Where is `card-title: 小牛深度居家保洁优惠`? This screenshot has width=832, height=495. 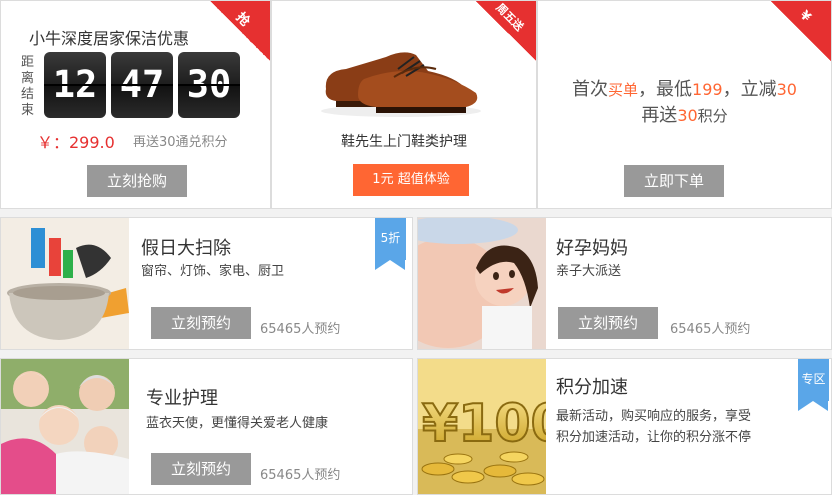
card-title: 小牛深度居家保洁优惠 is located at coordinates (109, 38).